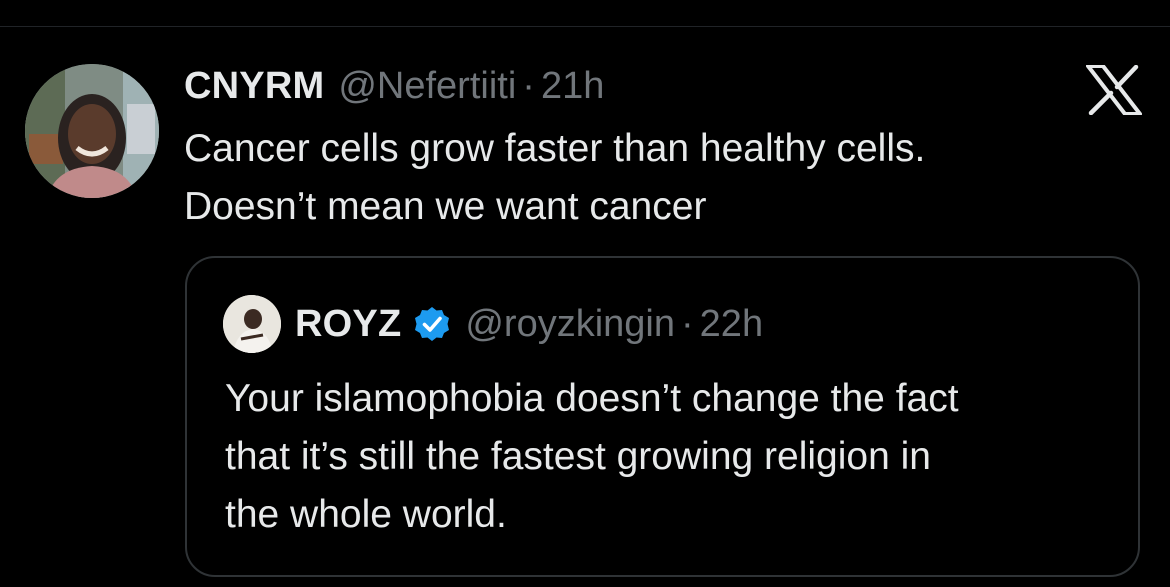  What do you see at coordinates (366, 514) in the screenshot?
I see `quoted-text-line: the whole world.` at bounding box center [366, 514].